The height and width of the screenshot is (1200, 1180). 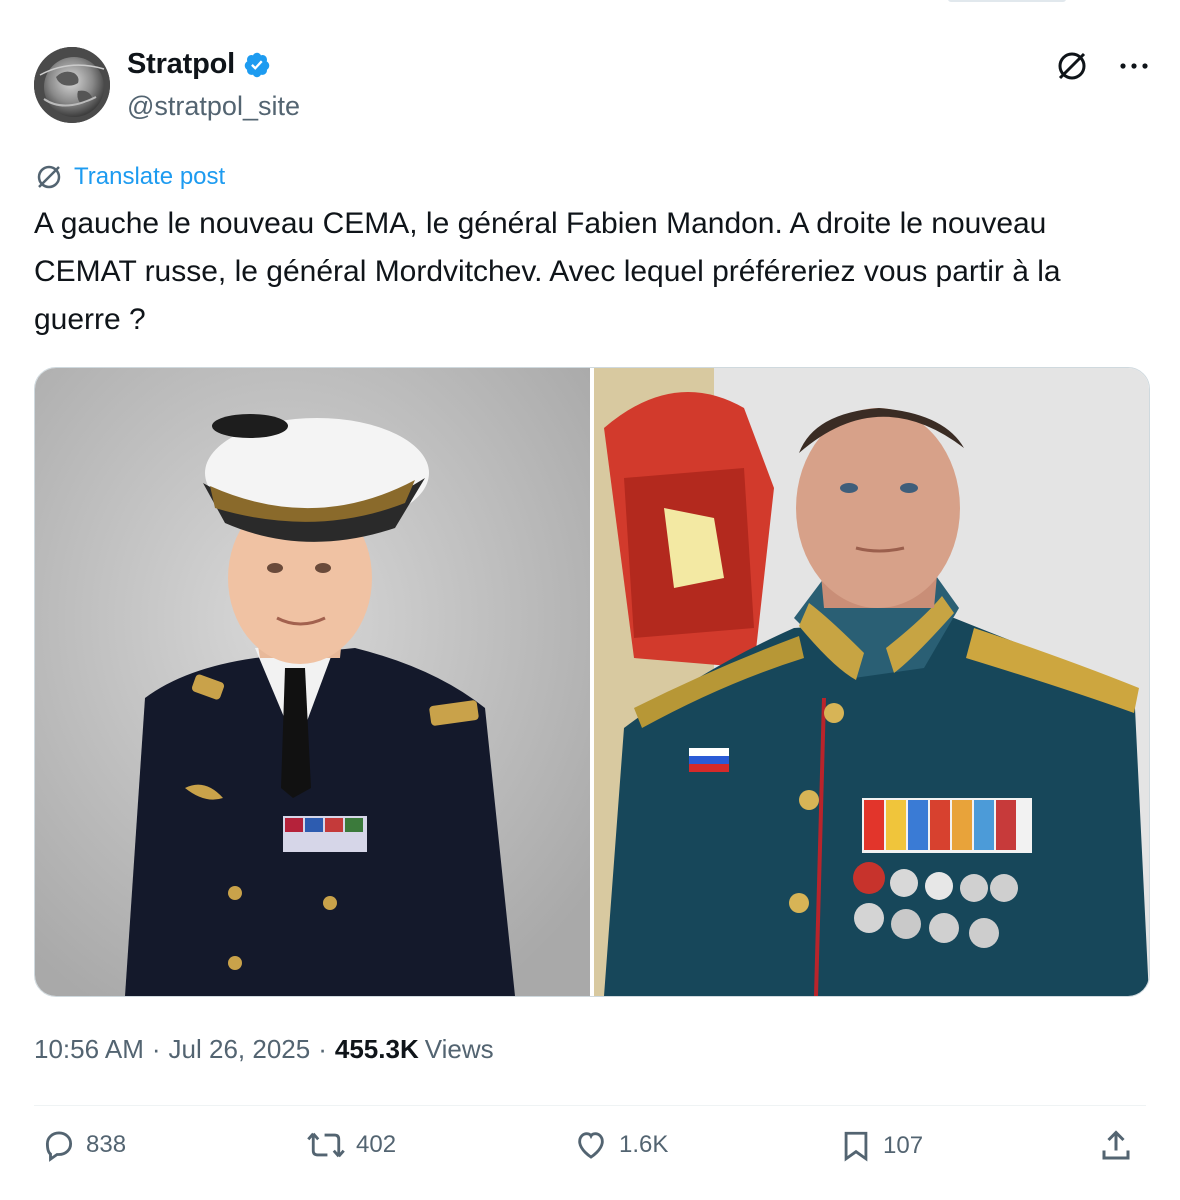 I want to click on share-button, so click(x=1116, y=1146).